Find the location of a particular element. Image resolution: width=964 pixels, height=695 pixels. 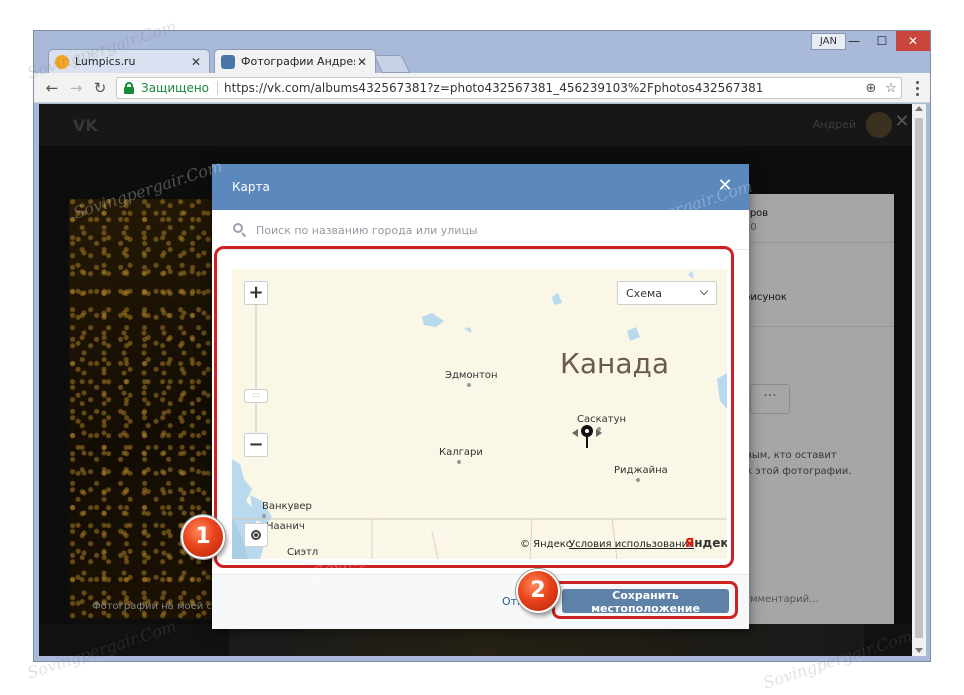

geolocation-button is located at coordinates (256, 535).